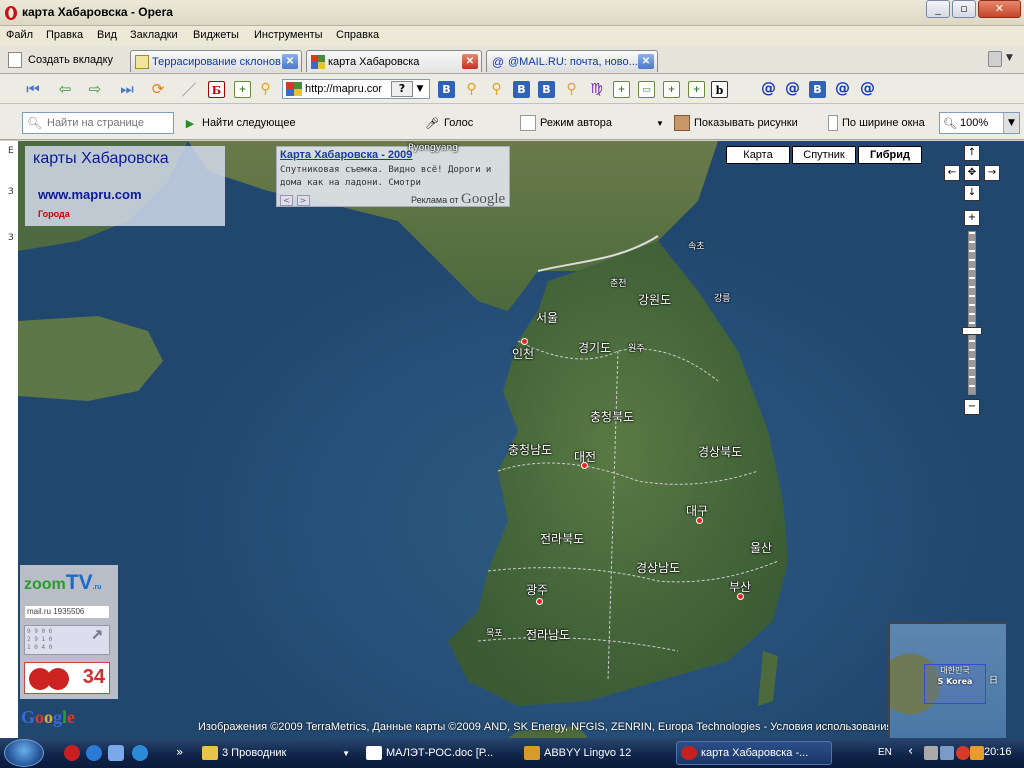 The image size is (1024, 768). I want to click on find-input, so click(107, 123).